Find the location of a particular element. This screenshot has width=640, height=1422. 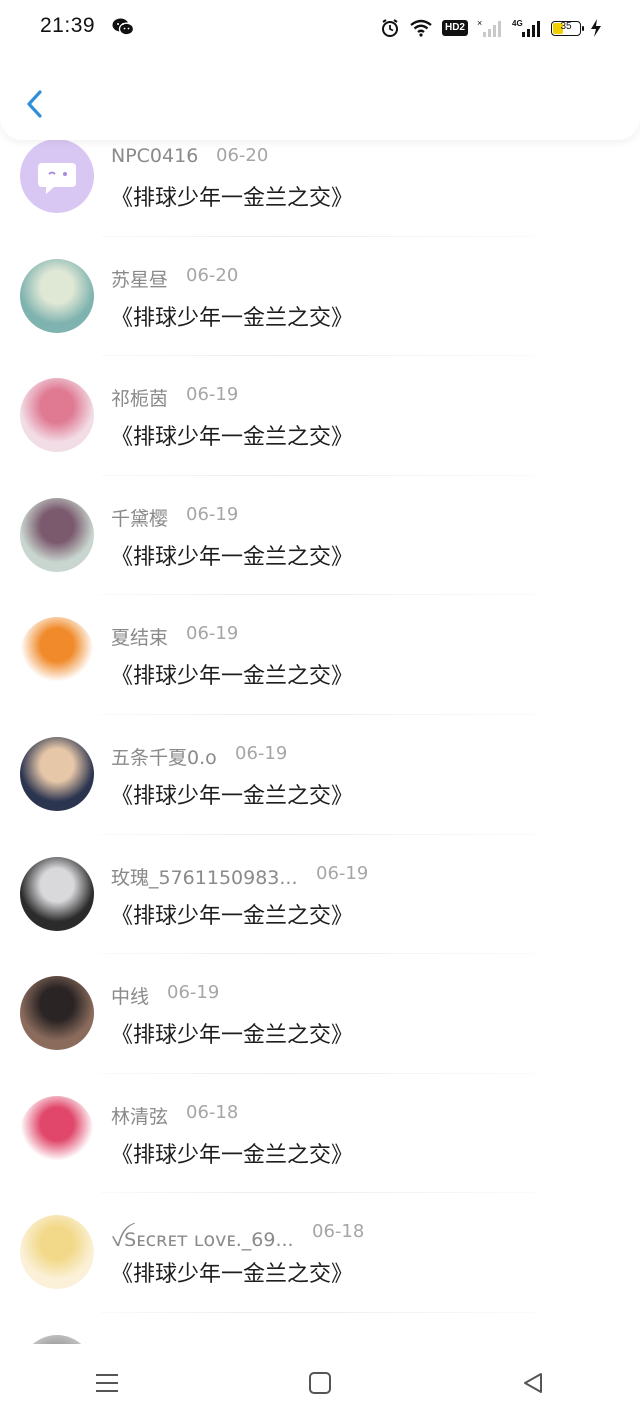

chevron-left-icon is located at coordinates (35, 104).